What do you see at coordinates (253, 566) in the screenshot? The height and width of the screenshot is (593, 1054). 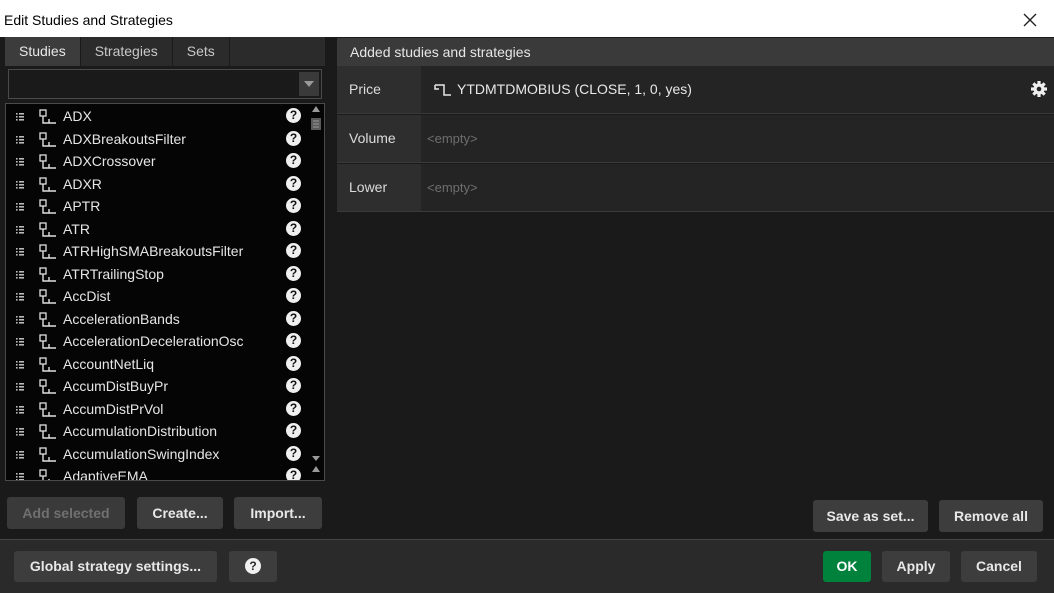 I see `help-button: ?` at bounding box center [253, 566].